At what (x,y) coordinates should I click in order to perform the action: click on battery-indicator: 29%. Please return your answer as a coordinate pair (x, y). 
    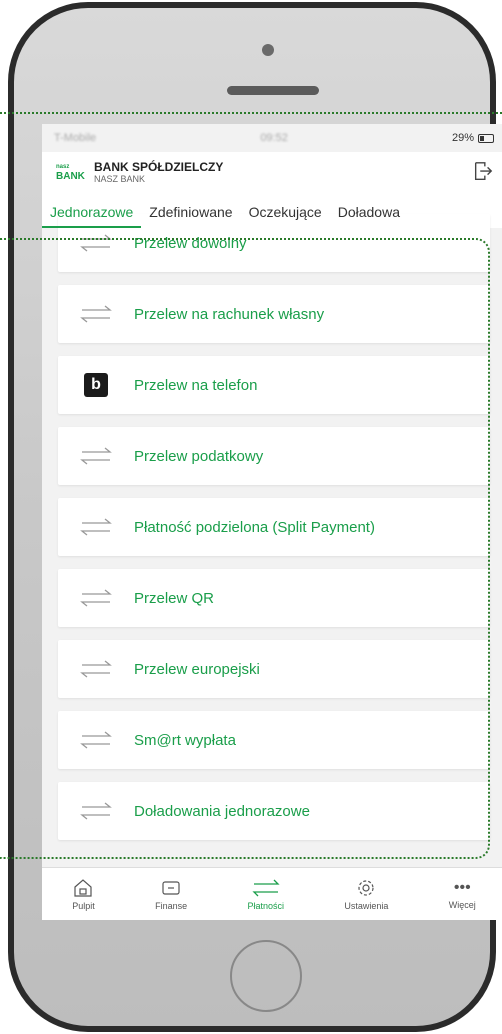
    Looking at the image, I should click on (473, 138).